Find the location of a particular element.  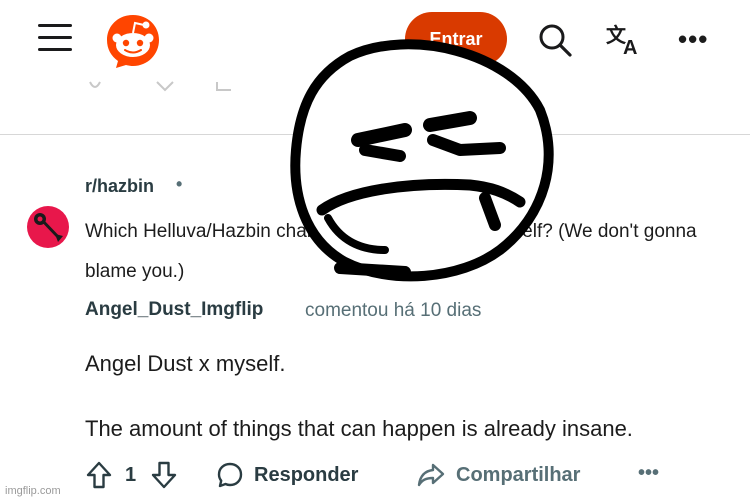

subreddit-avatar is located at coordinates (48, 227).